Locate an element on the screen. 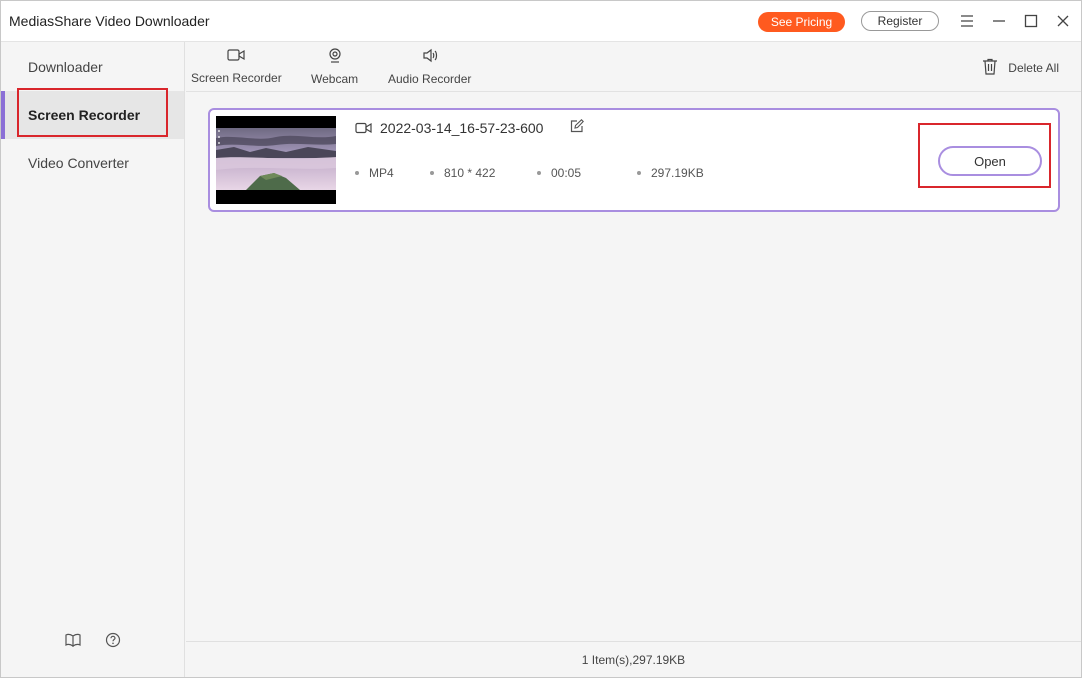 This screenshot has height=678, width=1082. meta-resolution: 810 * 422 is located at coordinates (462, 173).